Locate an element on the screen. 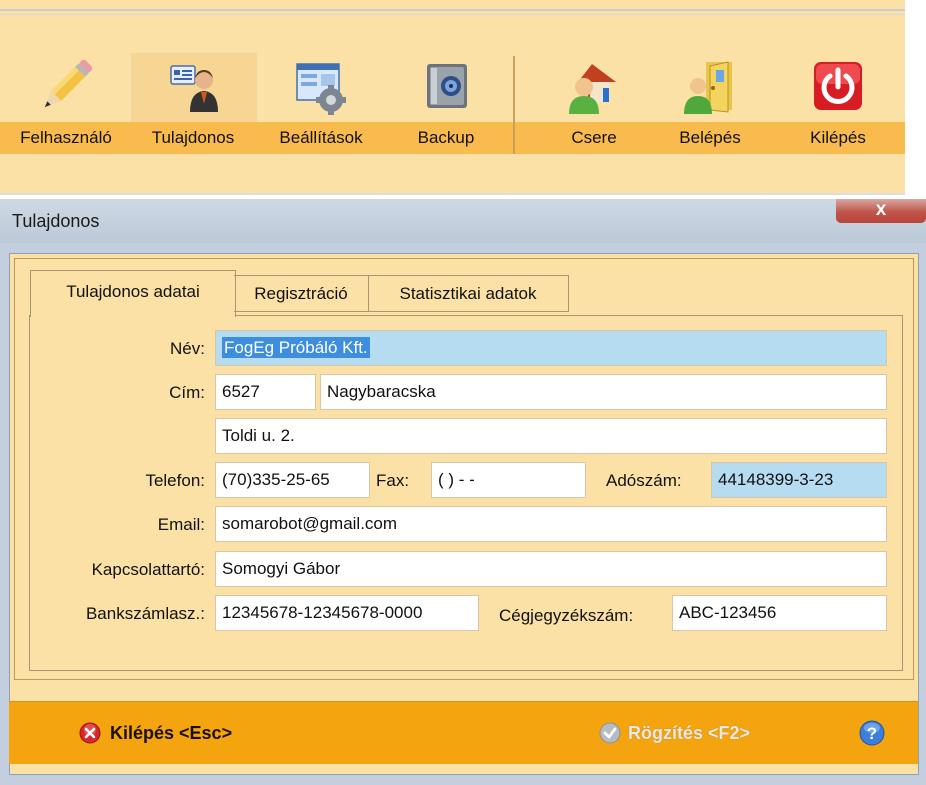 The width and height of the screenshot is (926, 785). toolbar-button-felhasznalo: Felhasználó is located at coordinates (66, 102).